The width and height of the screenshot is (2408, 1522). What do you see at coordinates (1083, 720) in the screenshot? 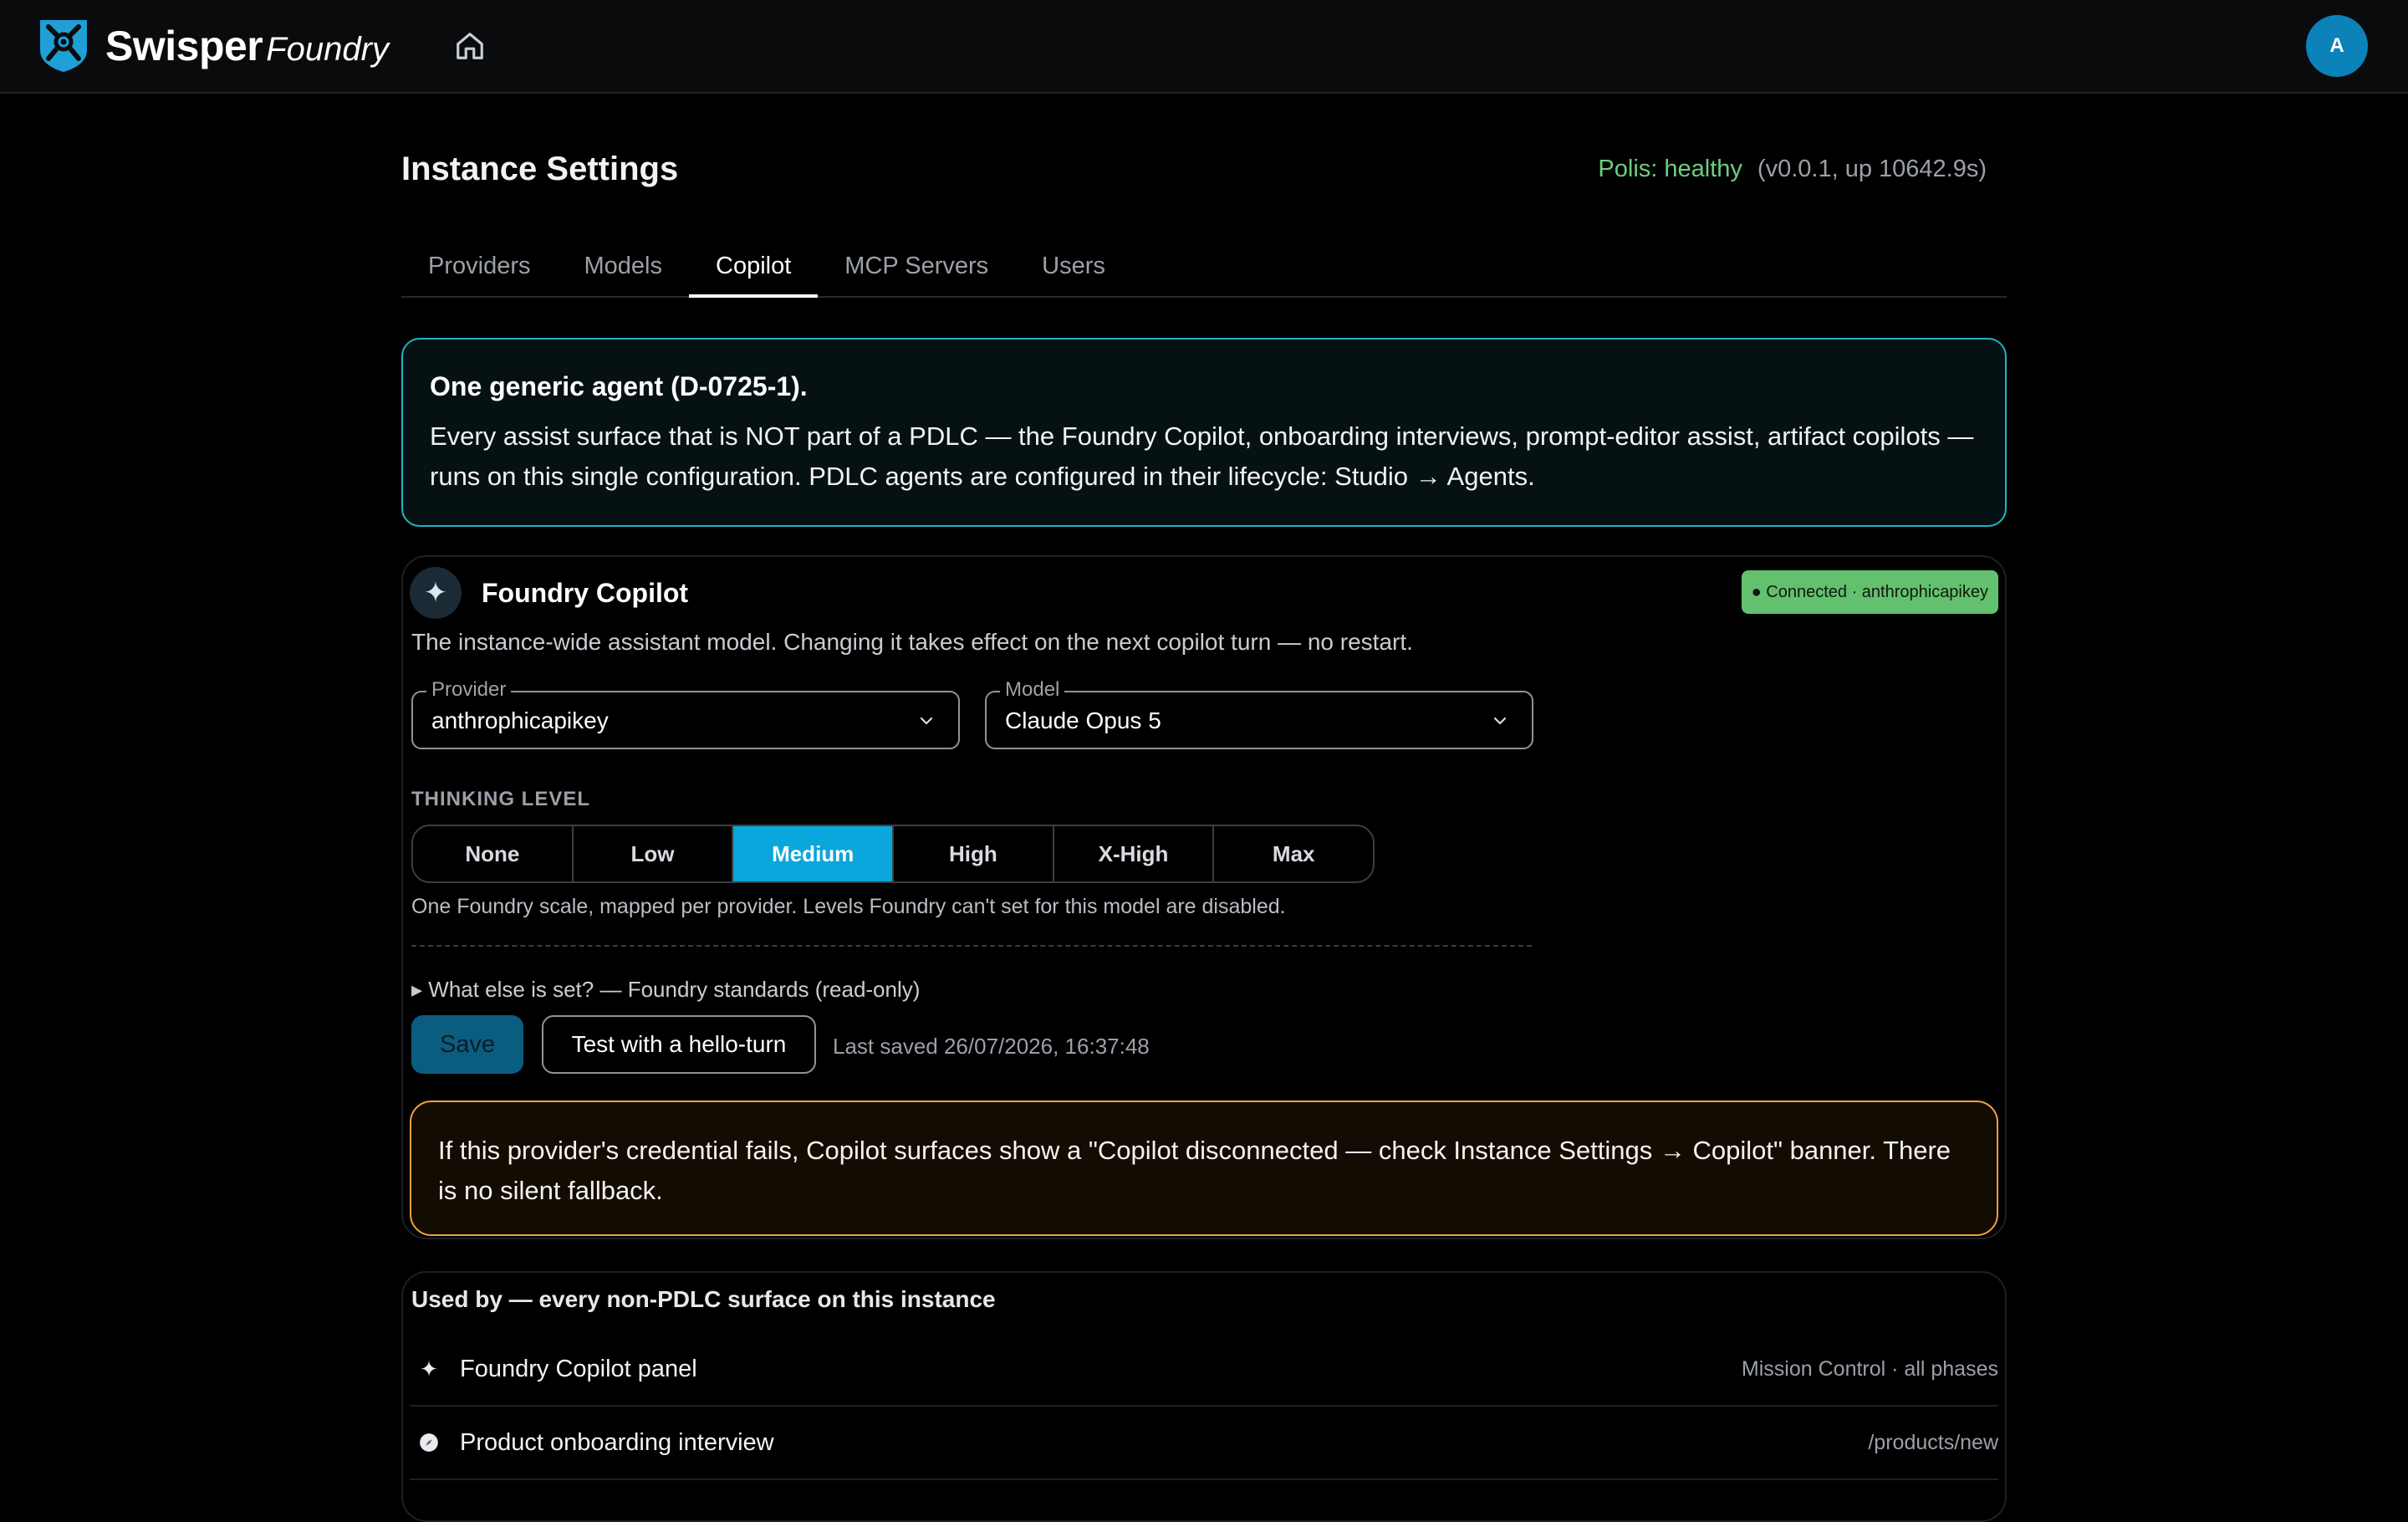
I see `model-value: Claude Opus 5` at bounding box center [1083, 720].